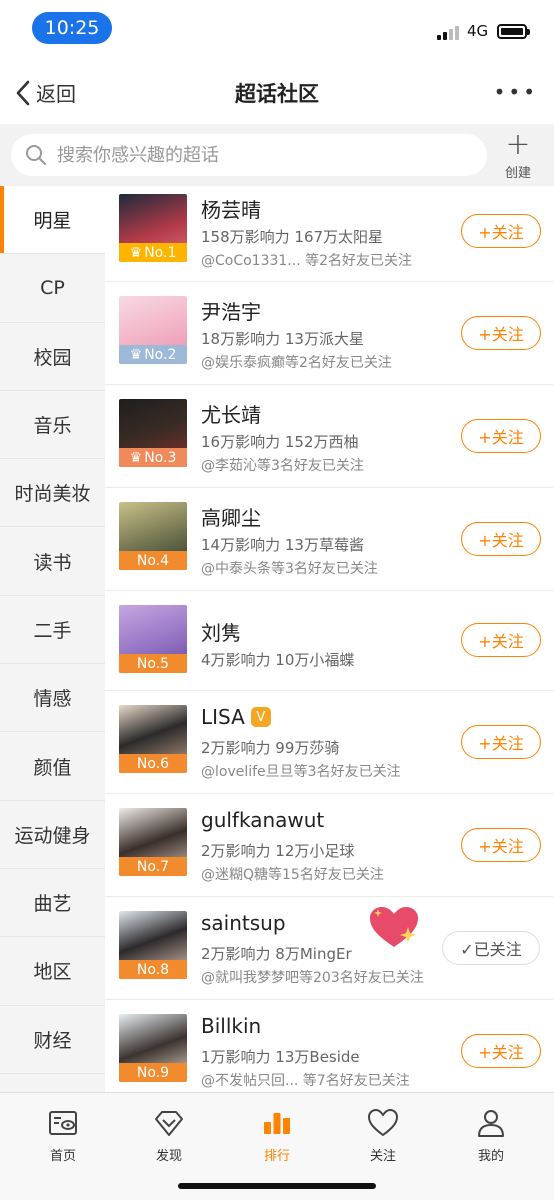 This screenshot has height=1200, width=554. What do you see at coordinates (63, 1135) in the screenshot?
I see `tab-home: 首页` at bounding box center [63, 1135].